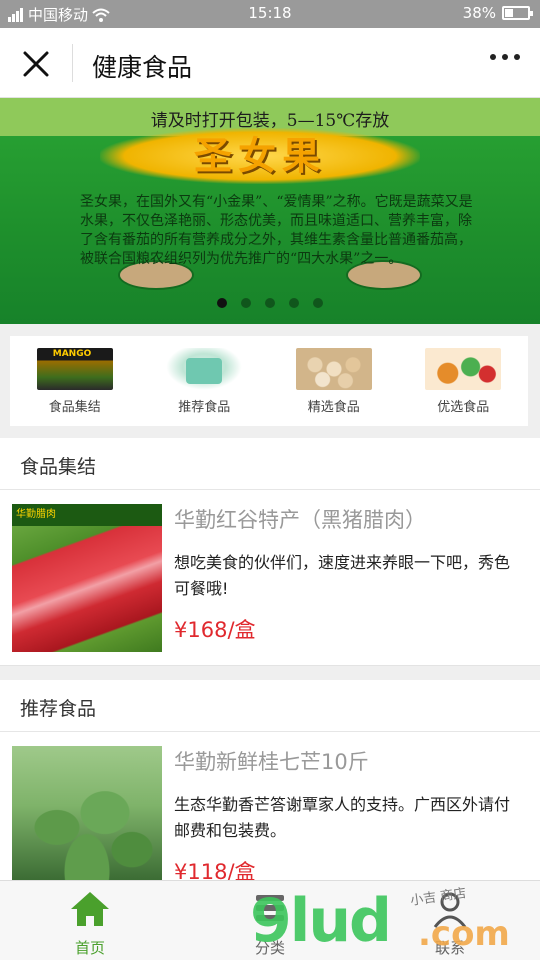 This screenshot has width=540, height=960. What do you see at coordinates (89, 948) in the screenshot?
I see `tab-label: 首页` at bounding box center [89, 948].